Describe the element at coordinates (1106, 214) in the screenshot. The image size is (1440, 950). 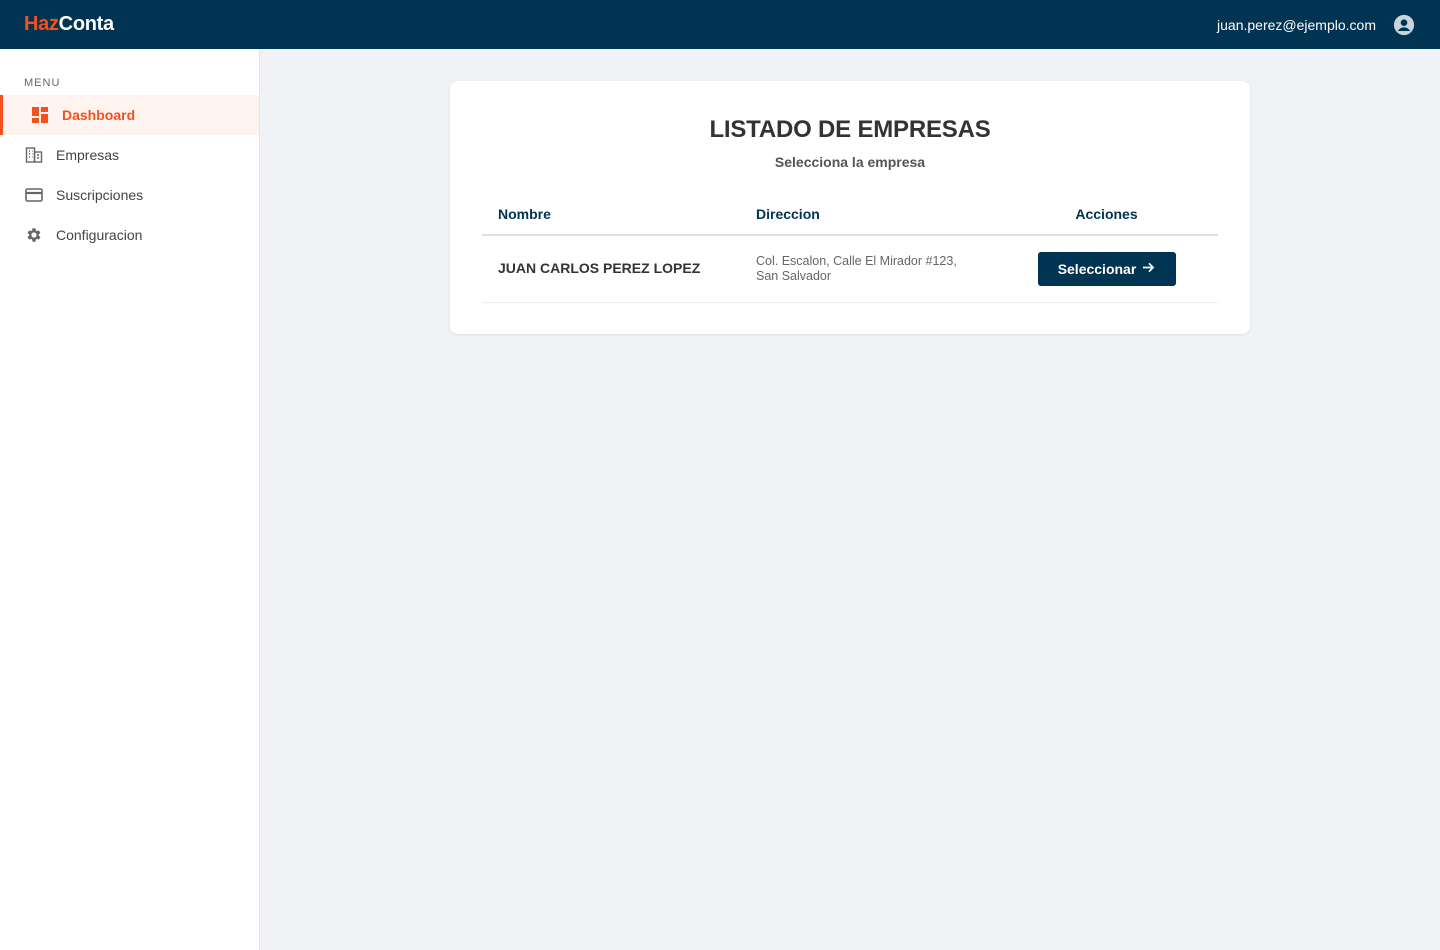
I see `column-header-acciones: Acciones` at that location.